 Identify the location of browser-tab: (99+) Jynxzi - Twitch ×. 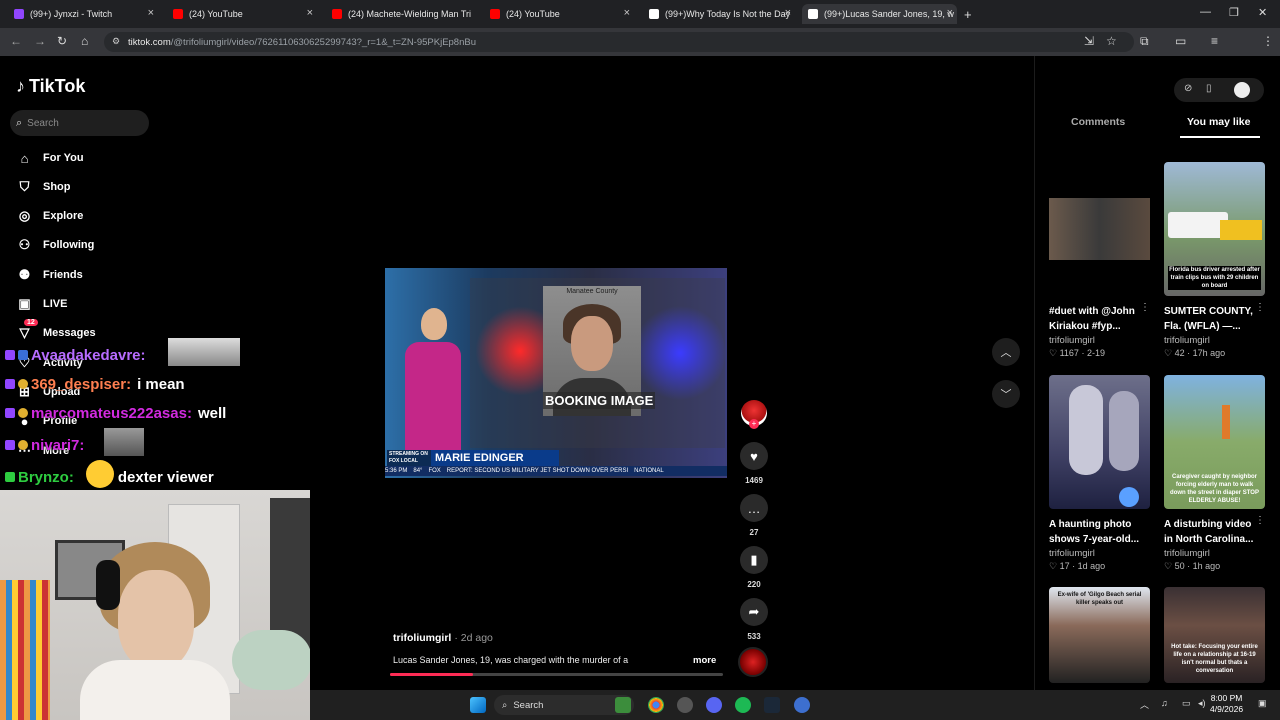
(83, 14).